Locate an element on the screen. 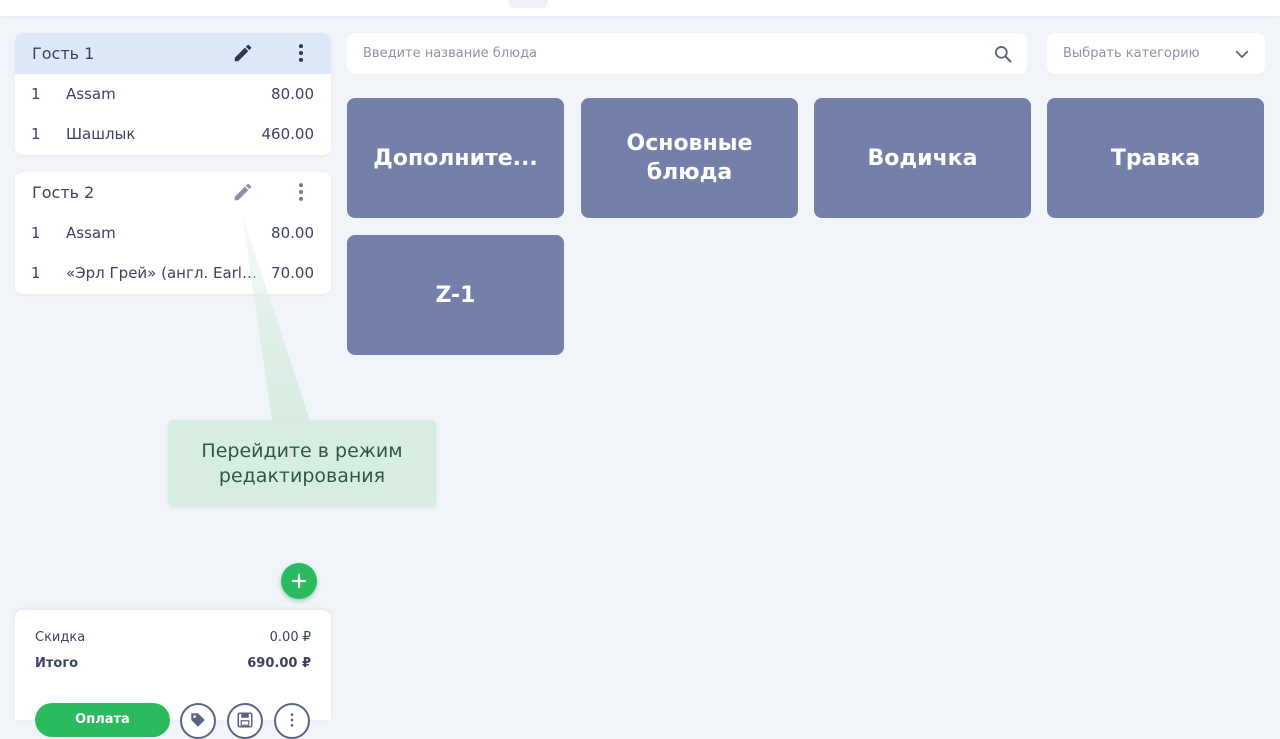 This screenshot has width=1280, height=739. order-item-price: 460.00 is located at coordinates (288, 134).